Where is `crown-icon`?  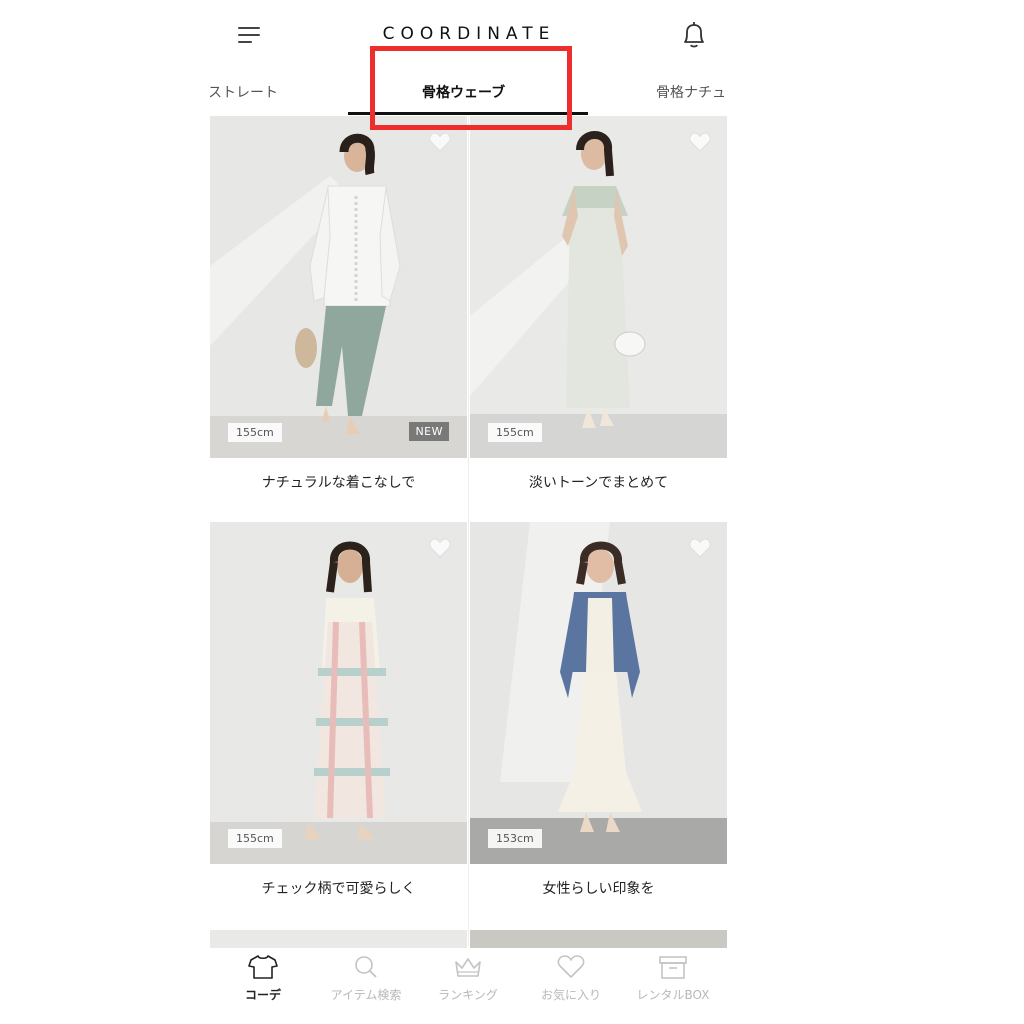
crown-icon is located at coordinates (468, 967).